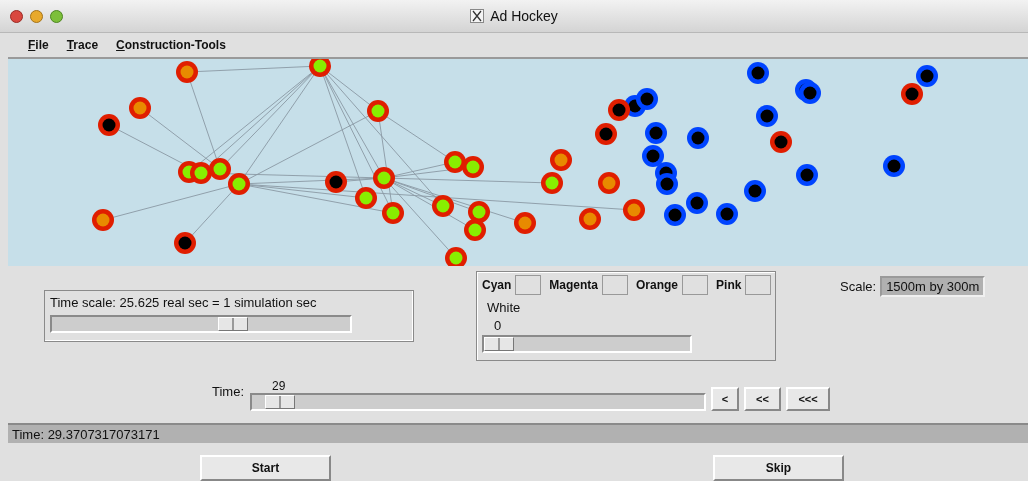  Describe the element at coordinates (171, 45) in the screenshot. I see `menu-item: Construction-Tools` at that location.